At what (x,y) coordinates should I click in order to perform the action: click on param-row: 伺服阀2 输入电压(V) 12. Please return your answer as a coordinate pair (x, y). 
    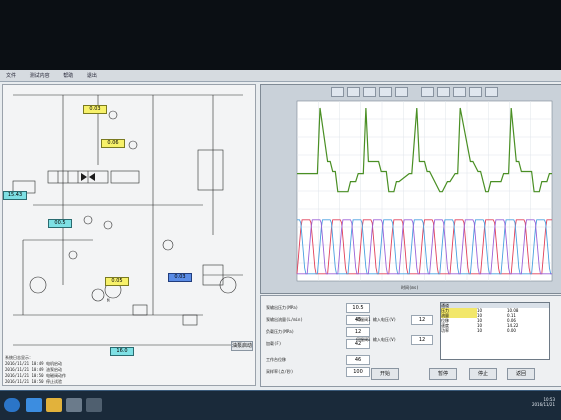
    Looking at the image, I should click on (396, 340).